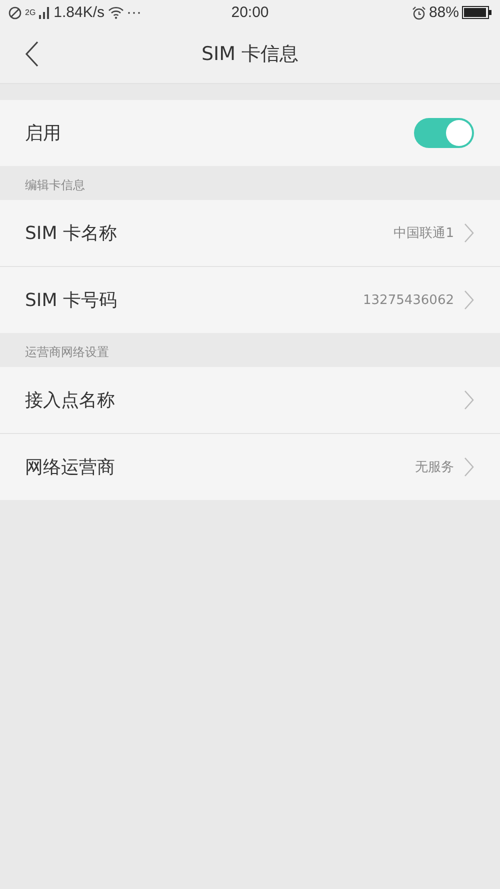 This screenshot has width=500, height=889. I want to click on setting-label: 接入点名称, so click(70, 400).